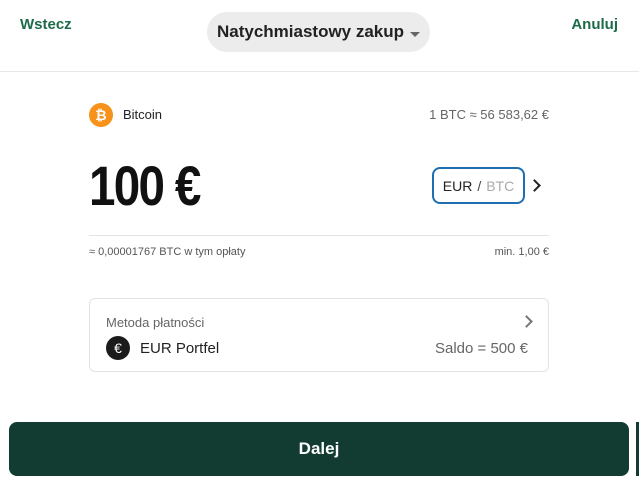 The width and height of the screenshot is (639, 483). What do you see at coordinates (319, 235) in the screenshot?
I see `amount-divider` at bounding box center [319, 235].